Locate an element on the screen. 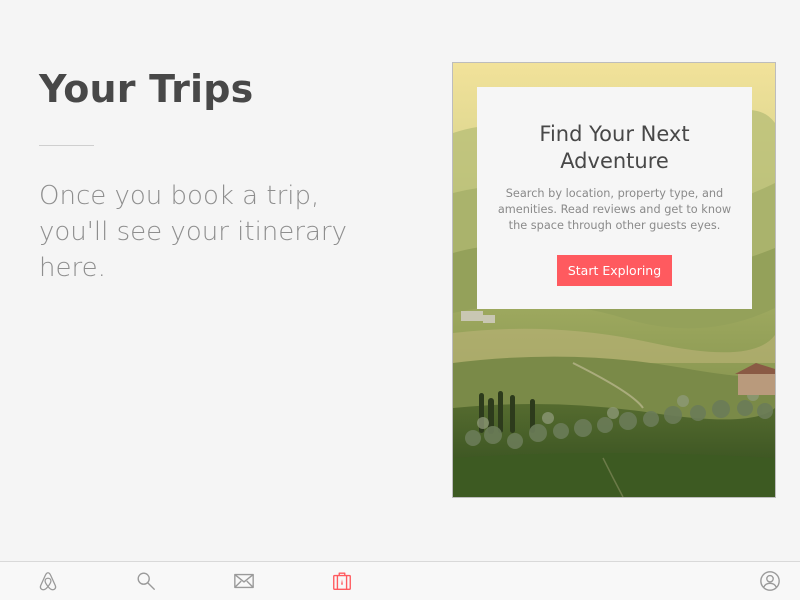 The height and width of the screenshot is (600, 800). tab-explore is located at coordinates (48, 581).